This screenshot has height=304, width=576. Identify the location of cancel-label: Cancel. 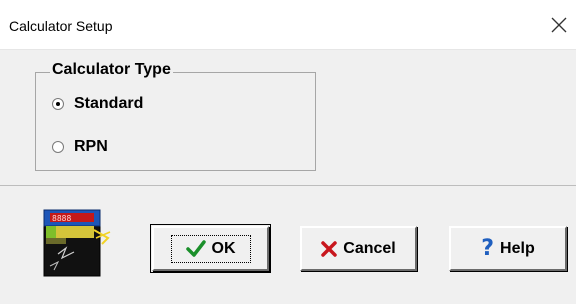
(369, 249).